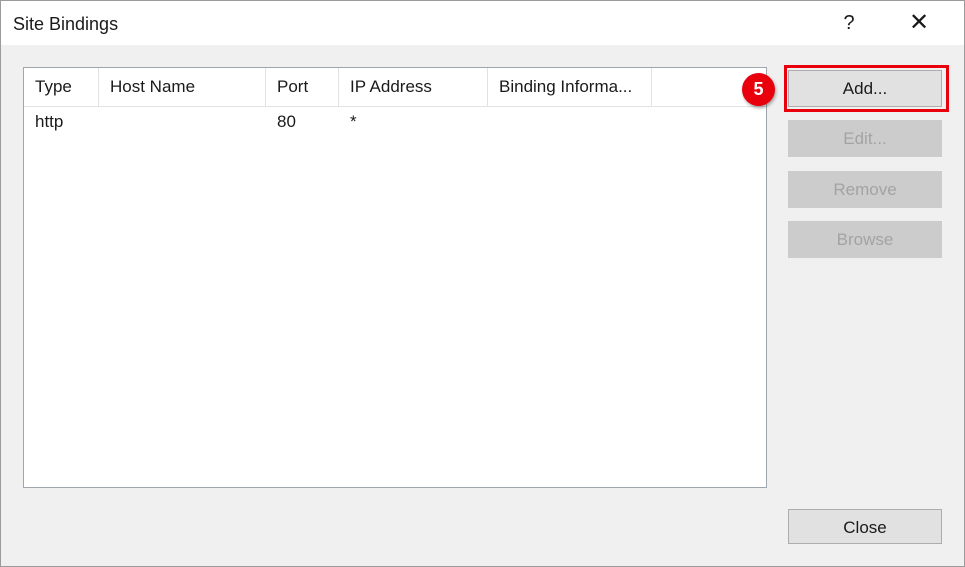 This screenshot has width=965, height=567. I want to click on column-header-host-name: Host Name, so click(182, 87).